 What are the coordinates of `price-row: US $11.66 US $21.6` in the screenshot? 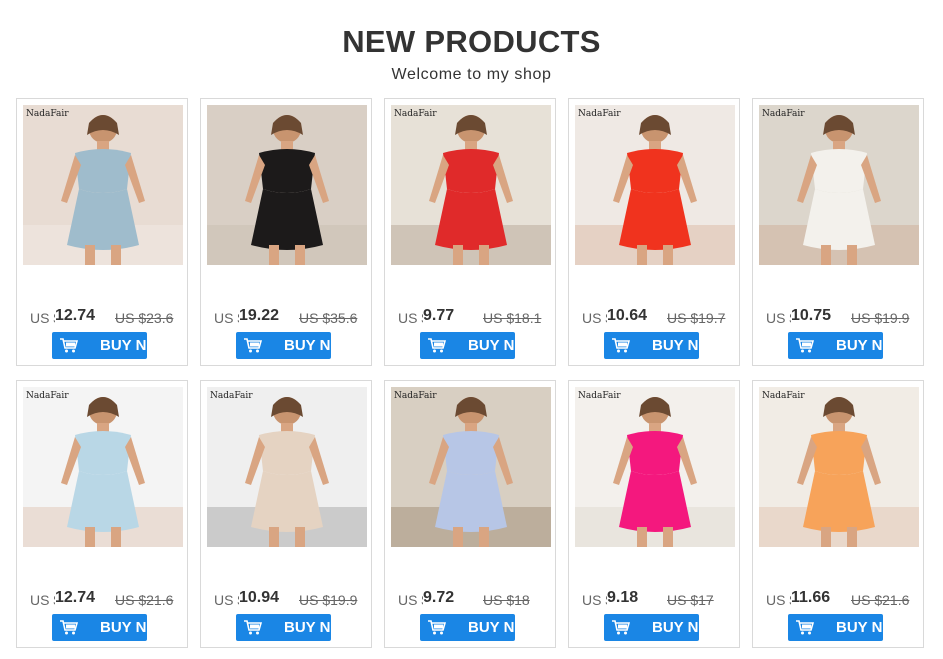 It's located at (839, 599).